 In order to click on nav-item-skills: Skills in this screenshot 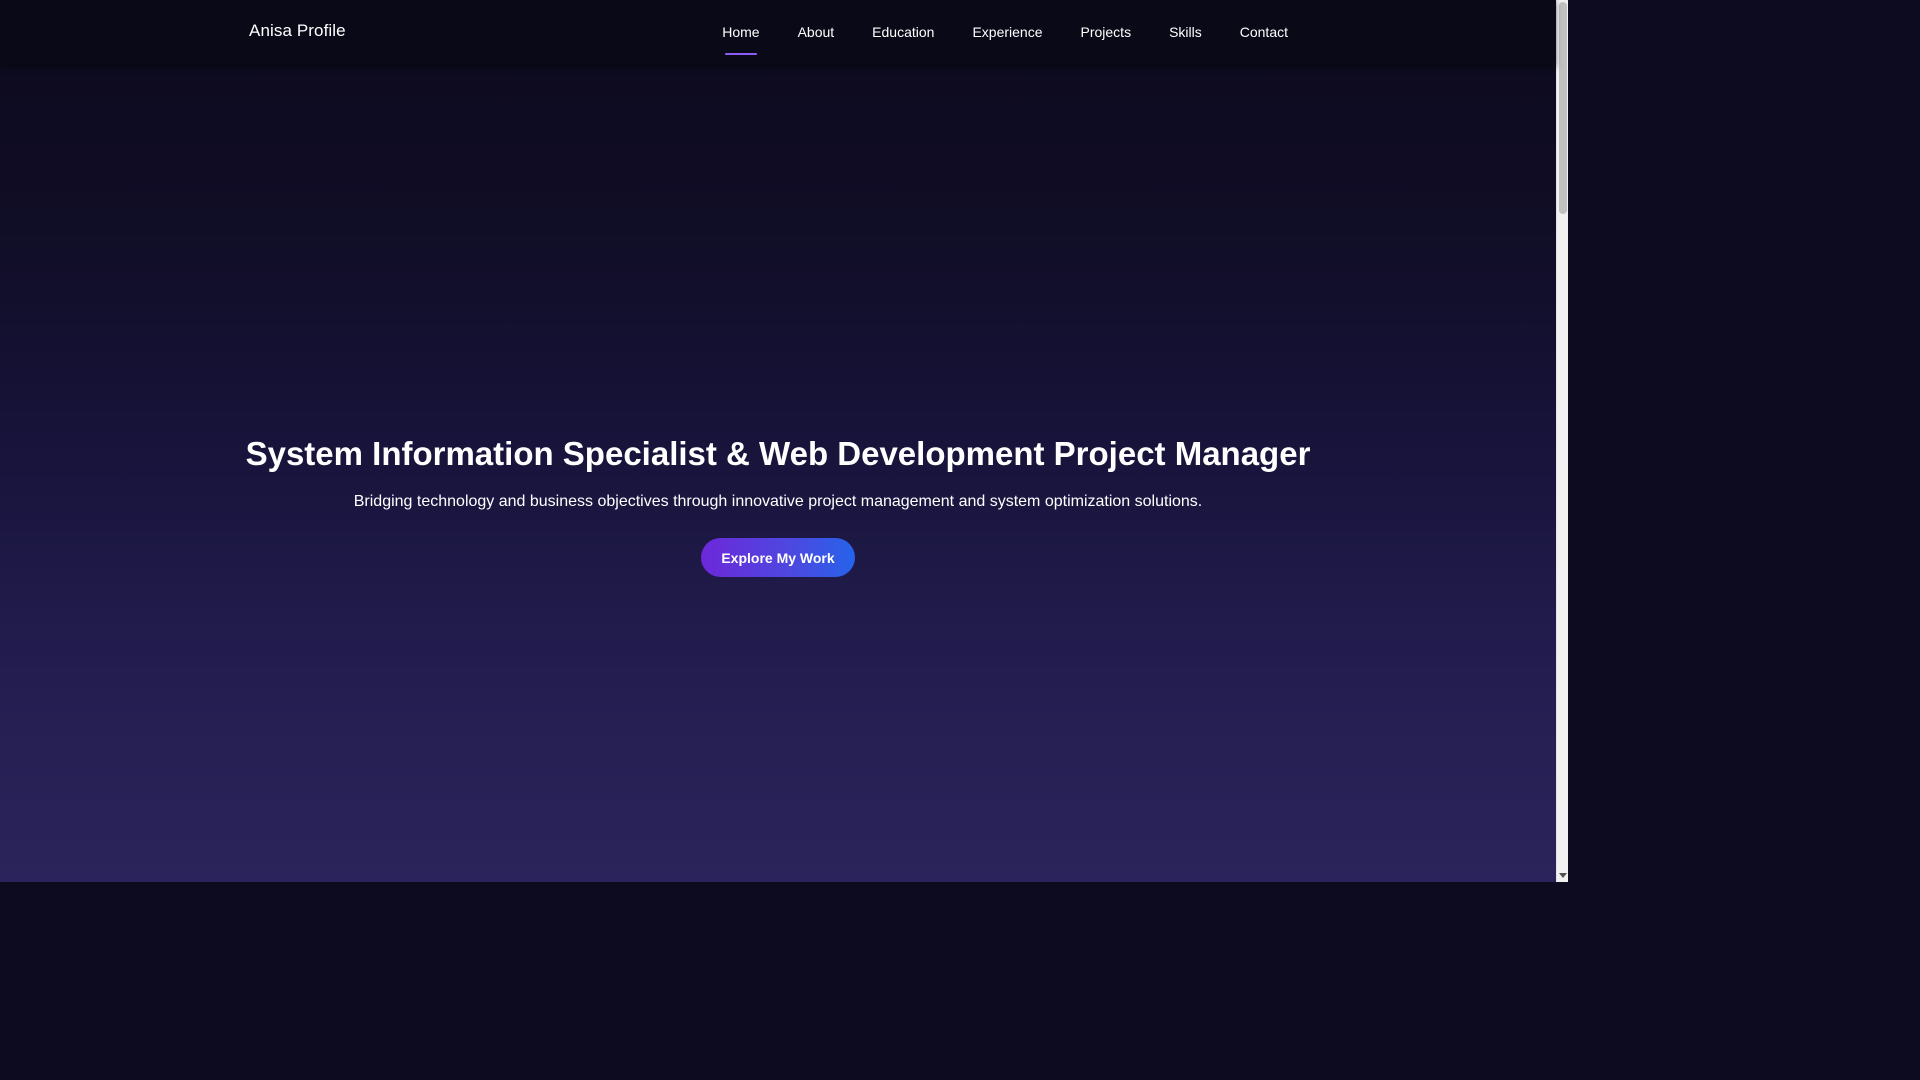, I will do `click(1185, 32)`.